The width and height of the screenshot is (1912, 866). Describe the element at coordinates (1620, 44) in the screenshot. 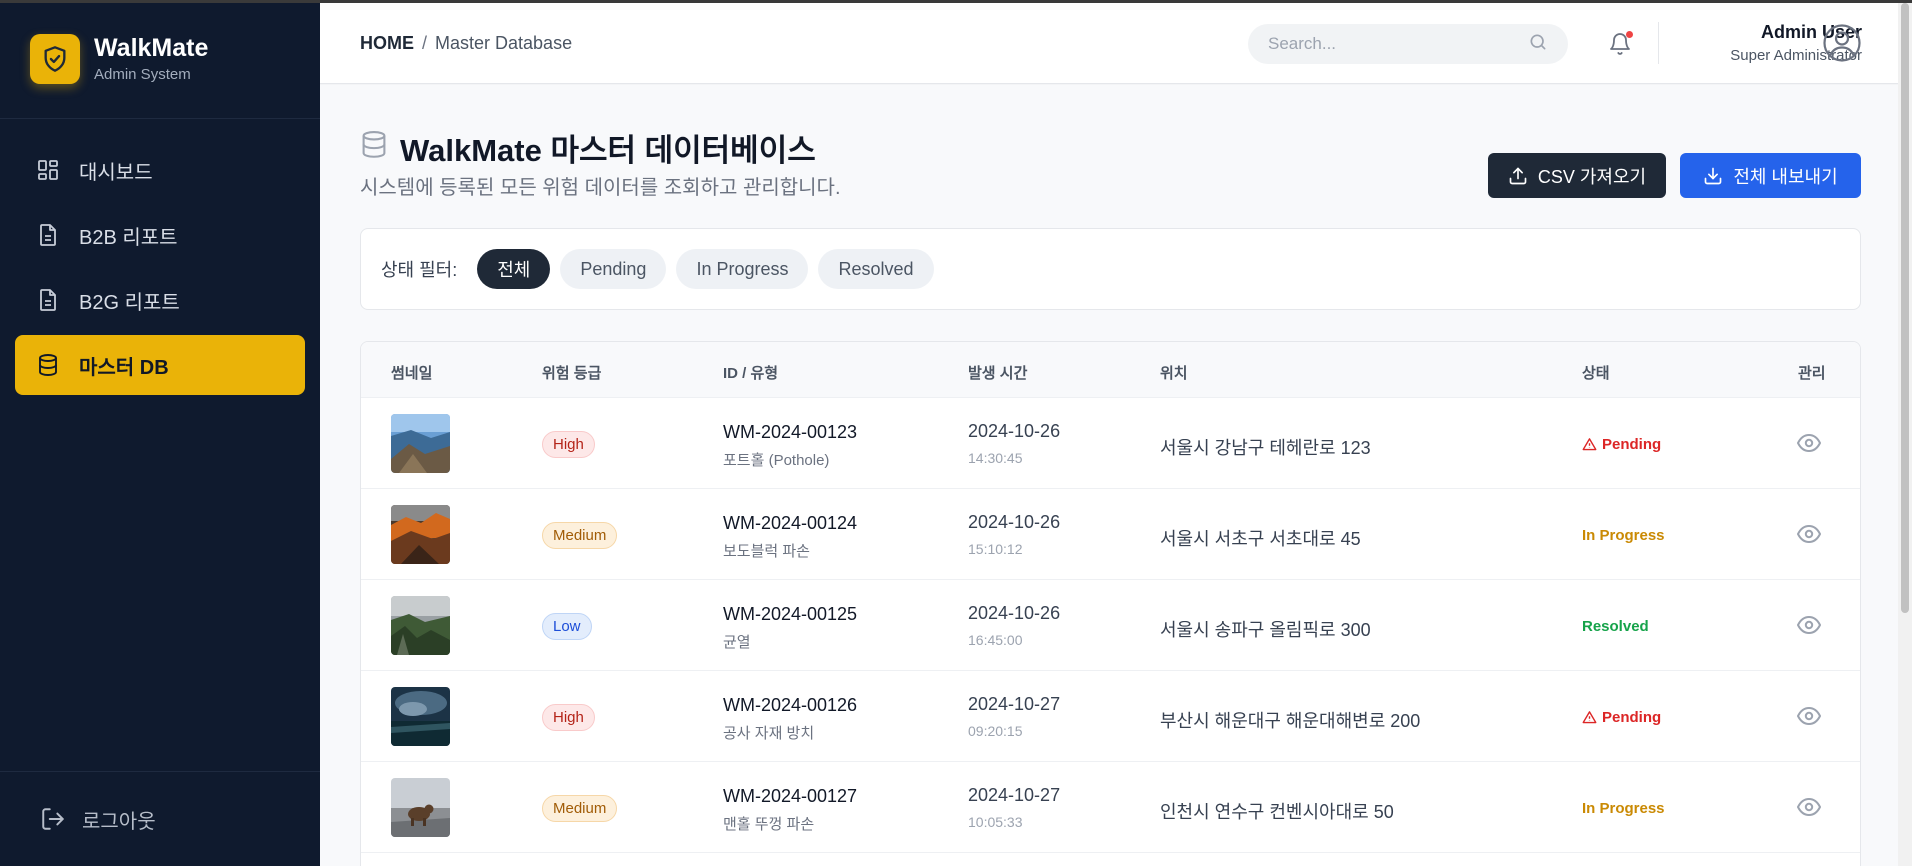

I see `notification-bell-icon` at that location.